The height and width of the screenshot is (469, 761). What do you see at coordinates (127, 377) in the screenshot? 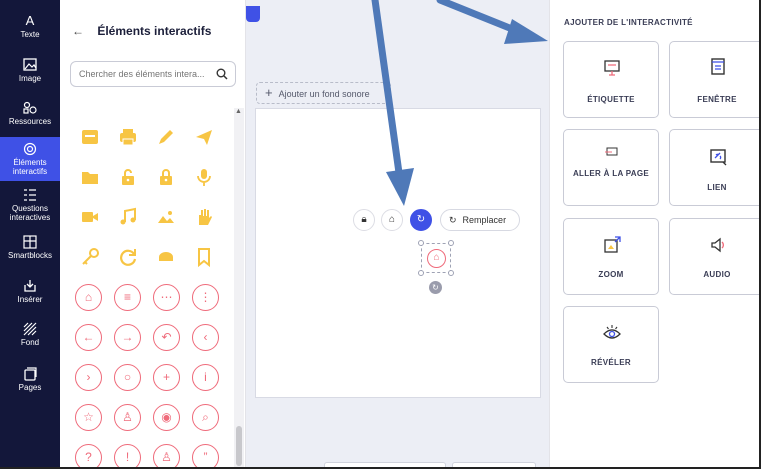
I see `record-circle-icon: ○` at bounding box center [127, 377].